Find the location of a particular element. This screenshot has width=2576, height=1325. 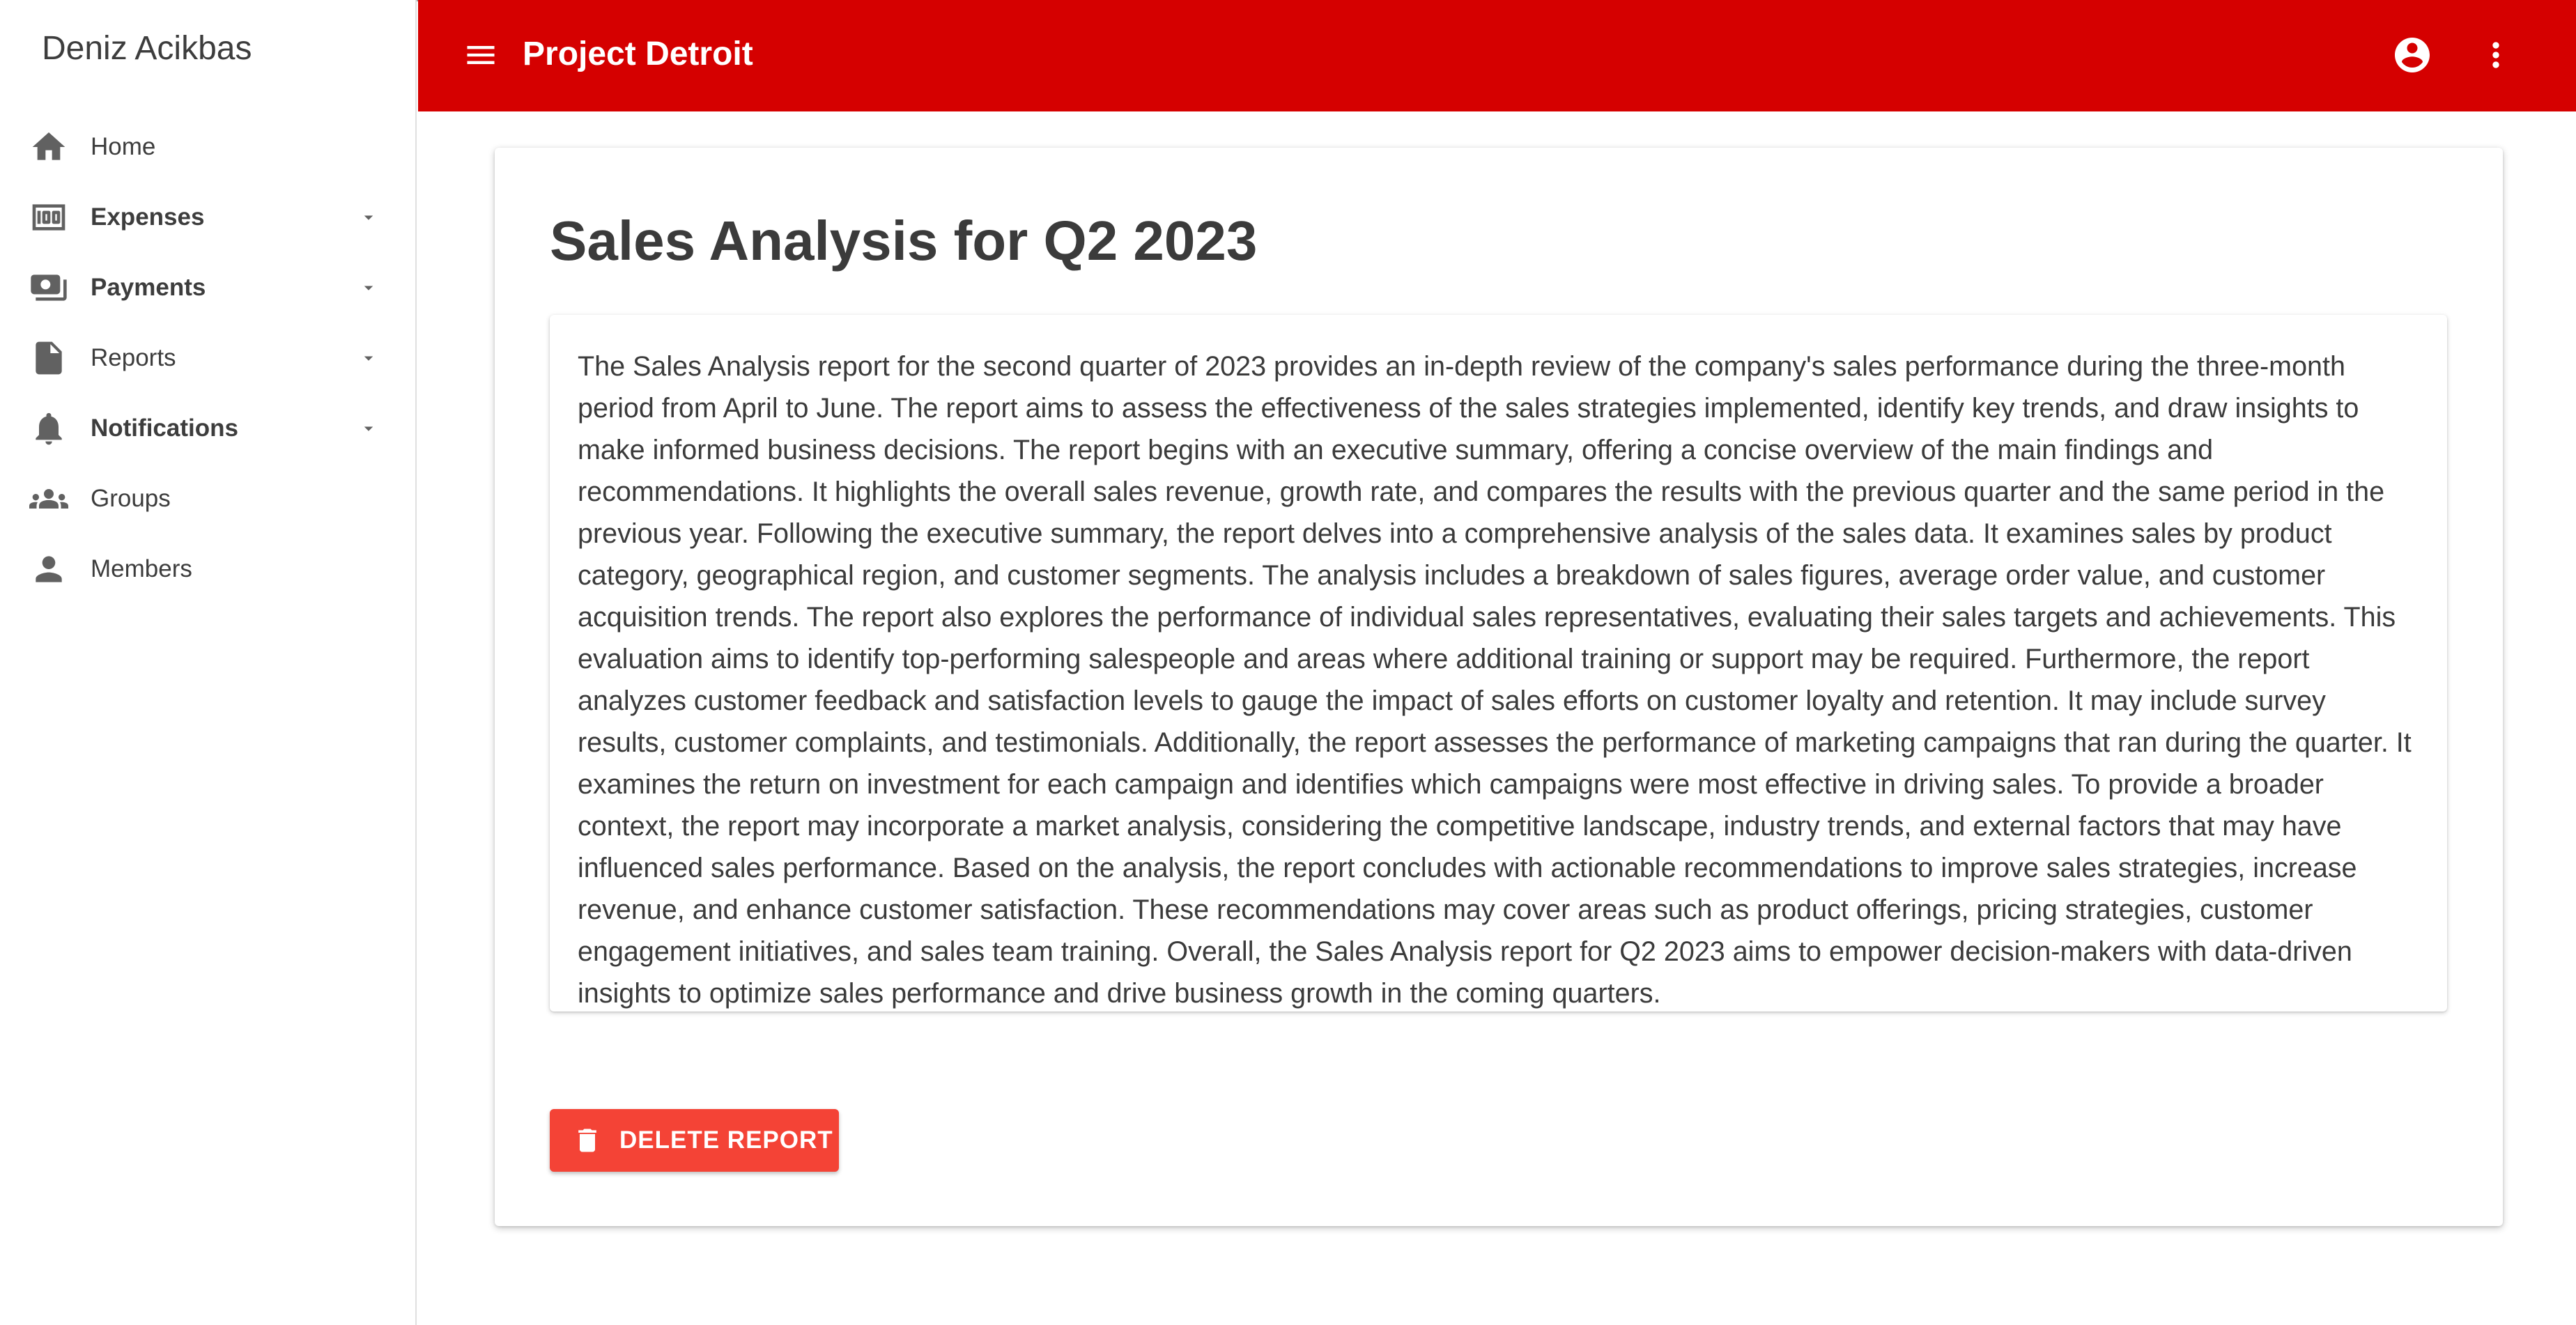

home-icon is located at coordinates (49, 147).